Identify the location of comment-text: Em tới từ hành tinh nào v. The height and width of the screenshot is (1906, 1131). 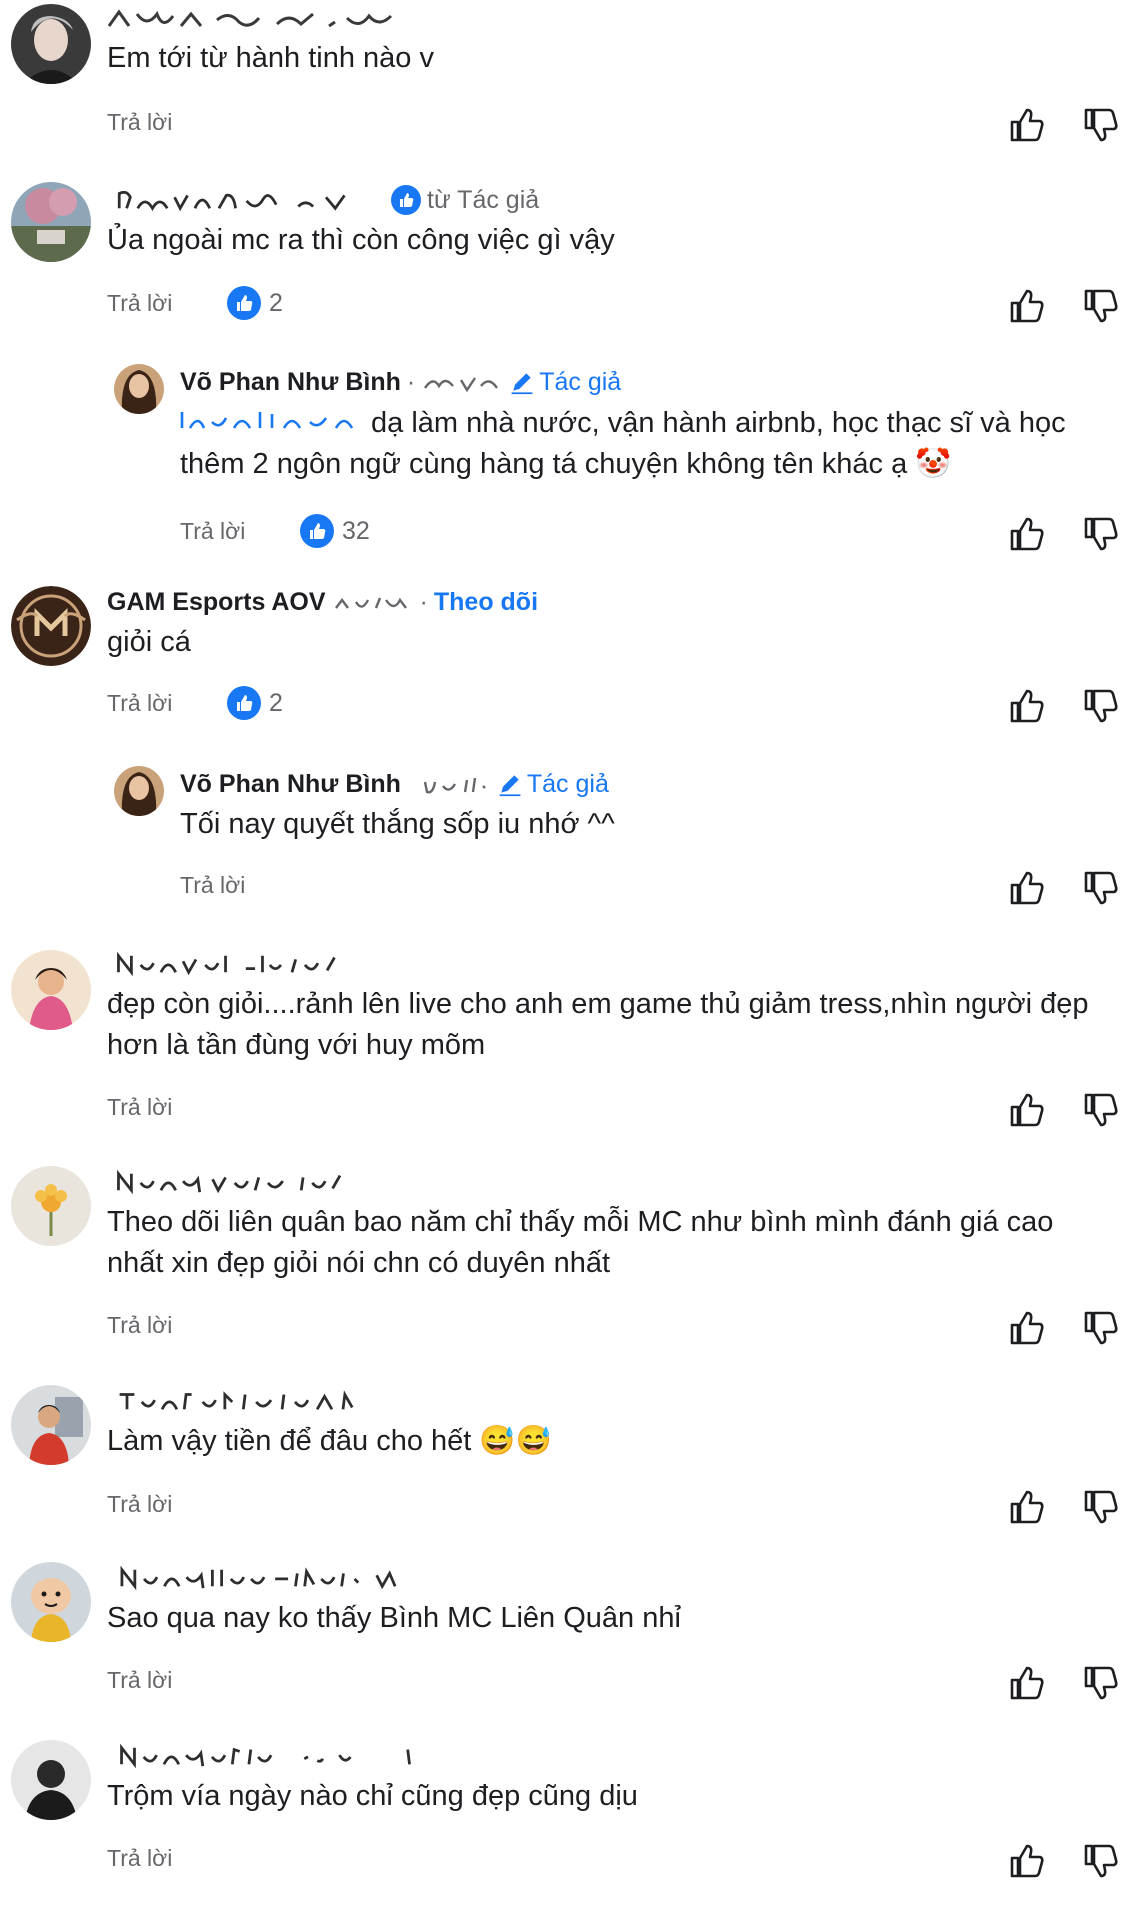
(270, 58).